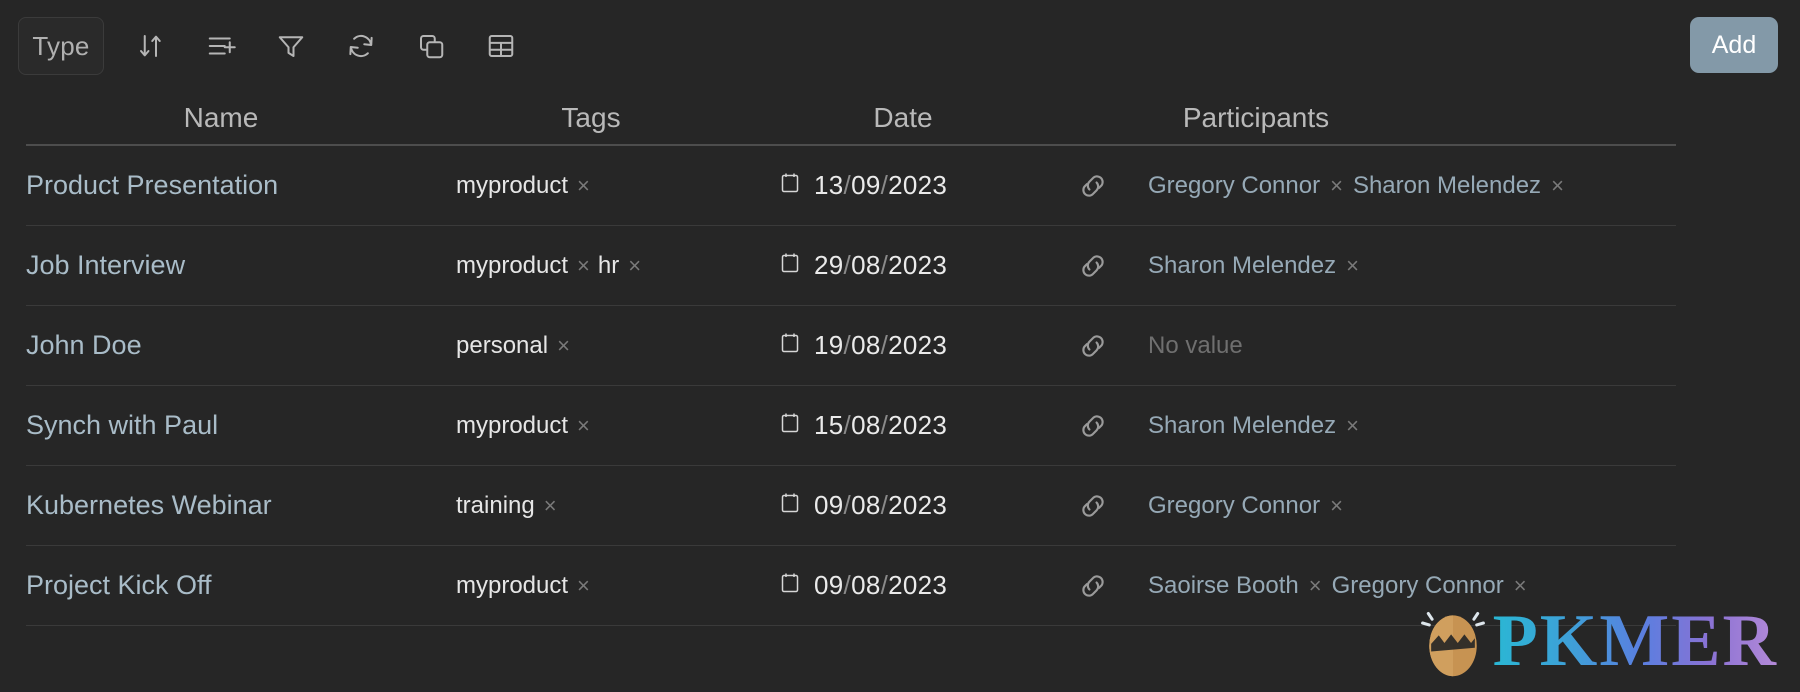 The image size is (1800, 692). Describe the element at coordinates (880, 185) in the screenshot. I see `date-value: 13/09/2023` at that location.